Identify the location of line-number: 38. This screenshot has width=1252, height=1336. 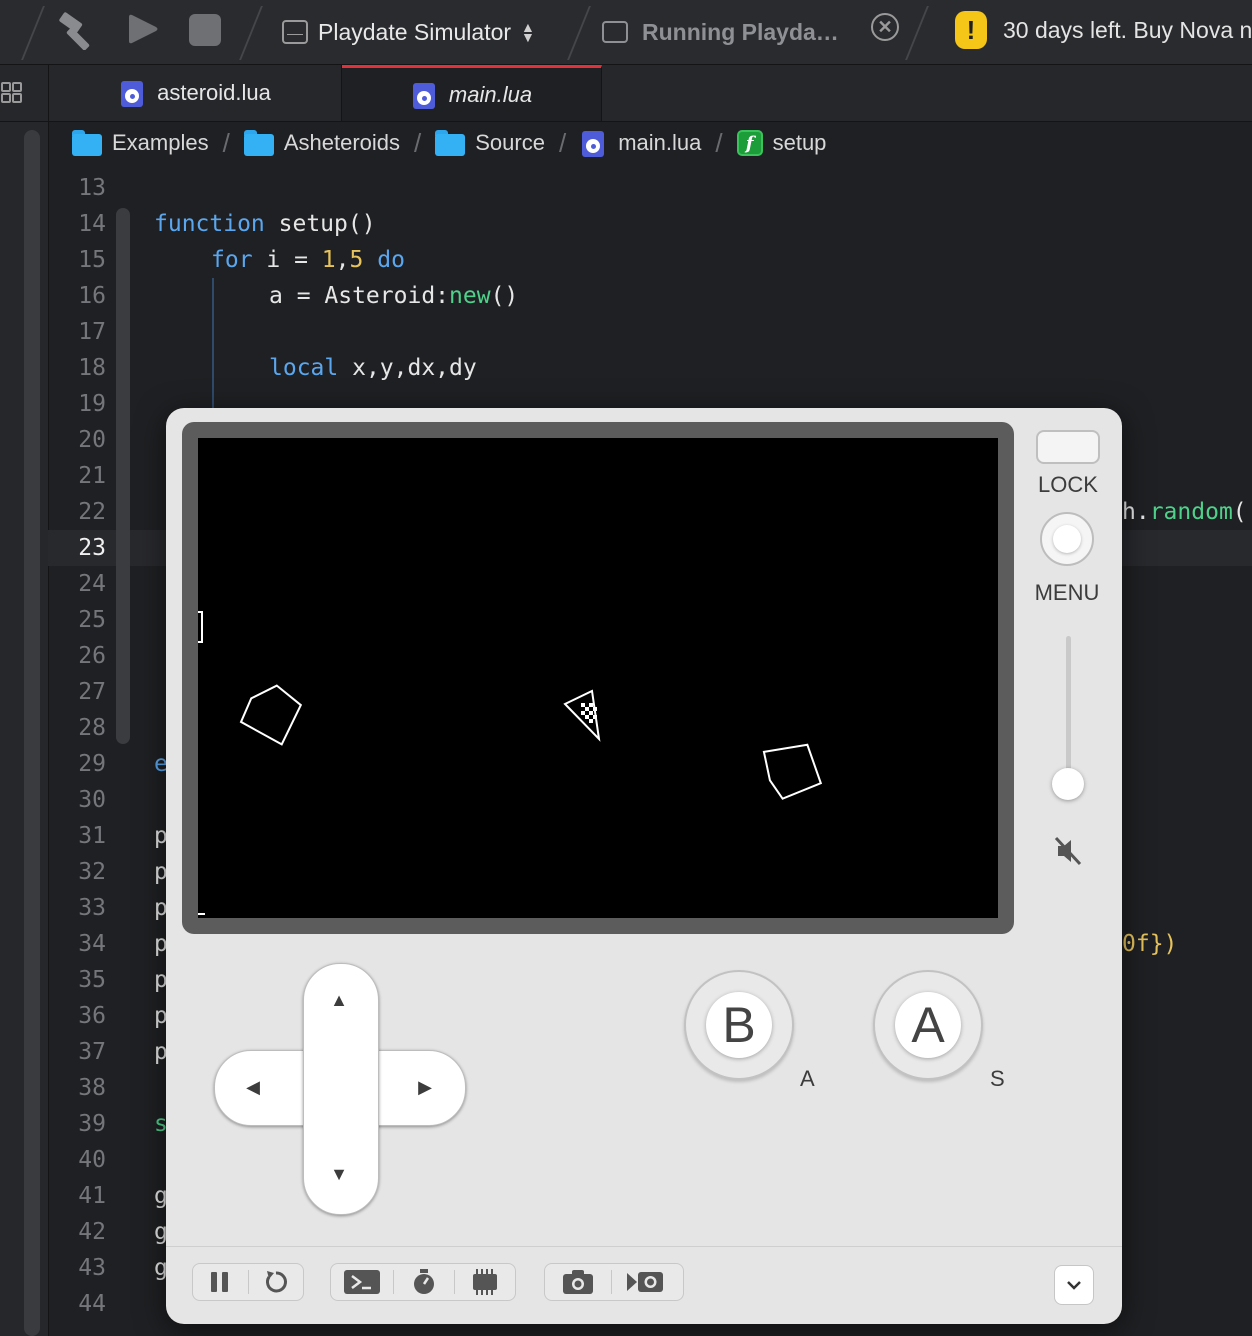
(92, 1088).